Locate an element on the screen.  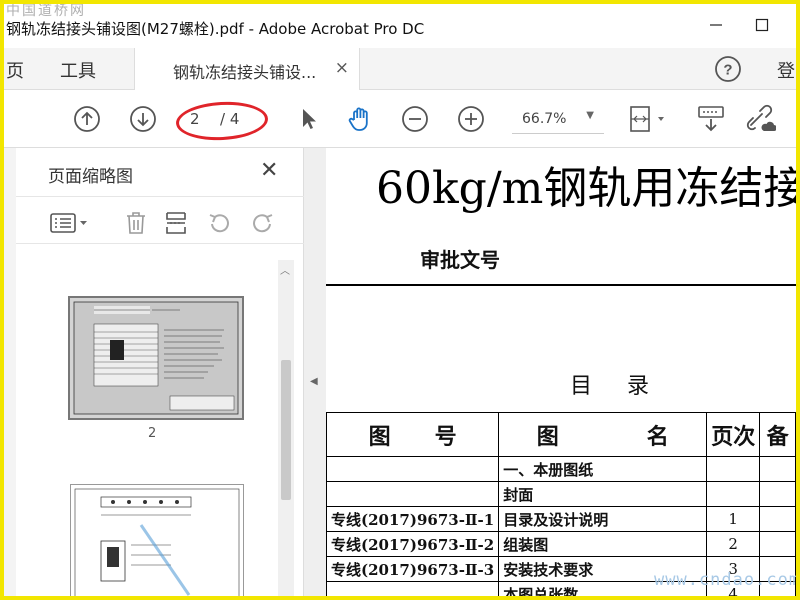
tab-tools: 工具 is located at coordinates (78, 70).